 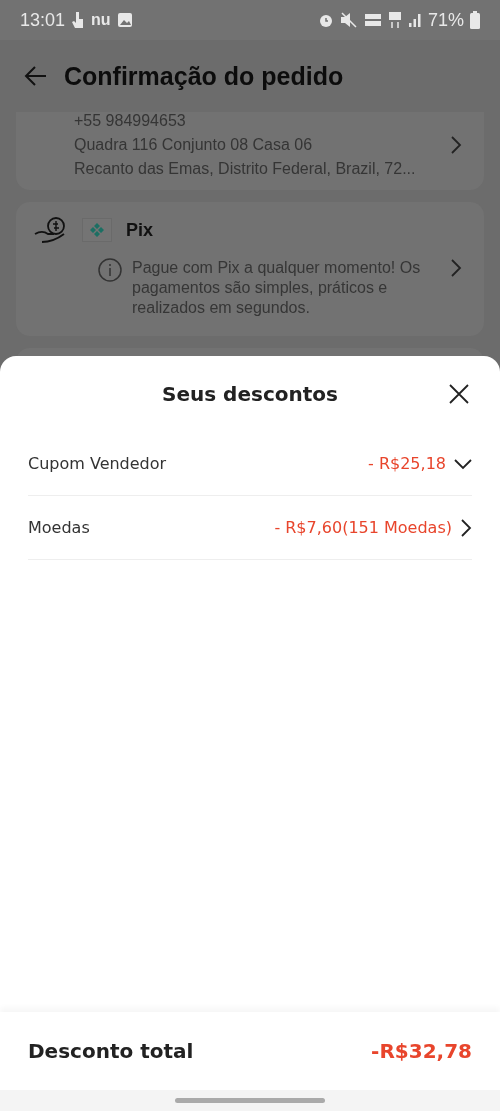 I want to click on signal-icon, so click(x=414, y=20).